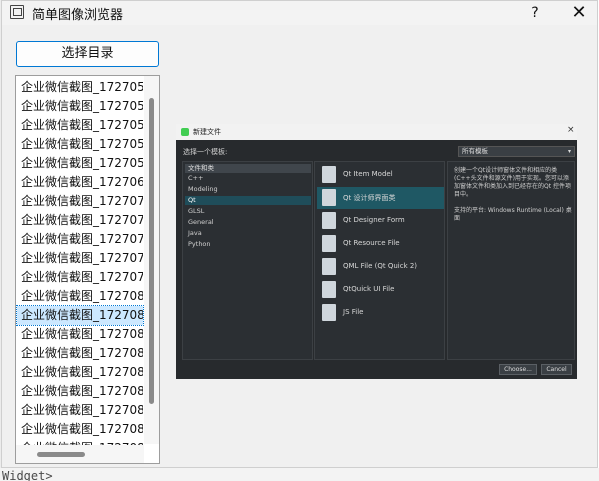 The height and width of the screenshot is (481, 599). What do you see at coordinates (369, 198) in the screenshot?
I see `preview-template-label: Qt 设计师界面类` at bounding box center [369, 198].